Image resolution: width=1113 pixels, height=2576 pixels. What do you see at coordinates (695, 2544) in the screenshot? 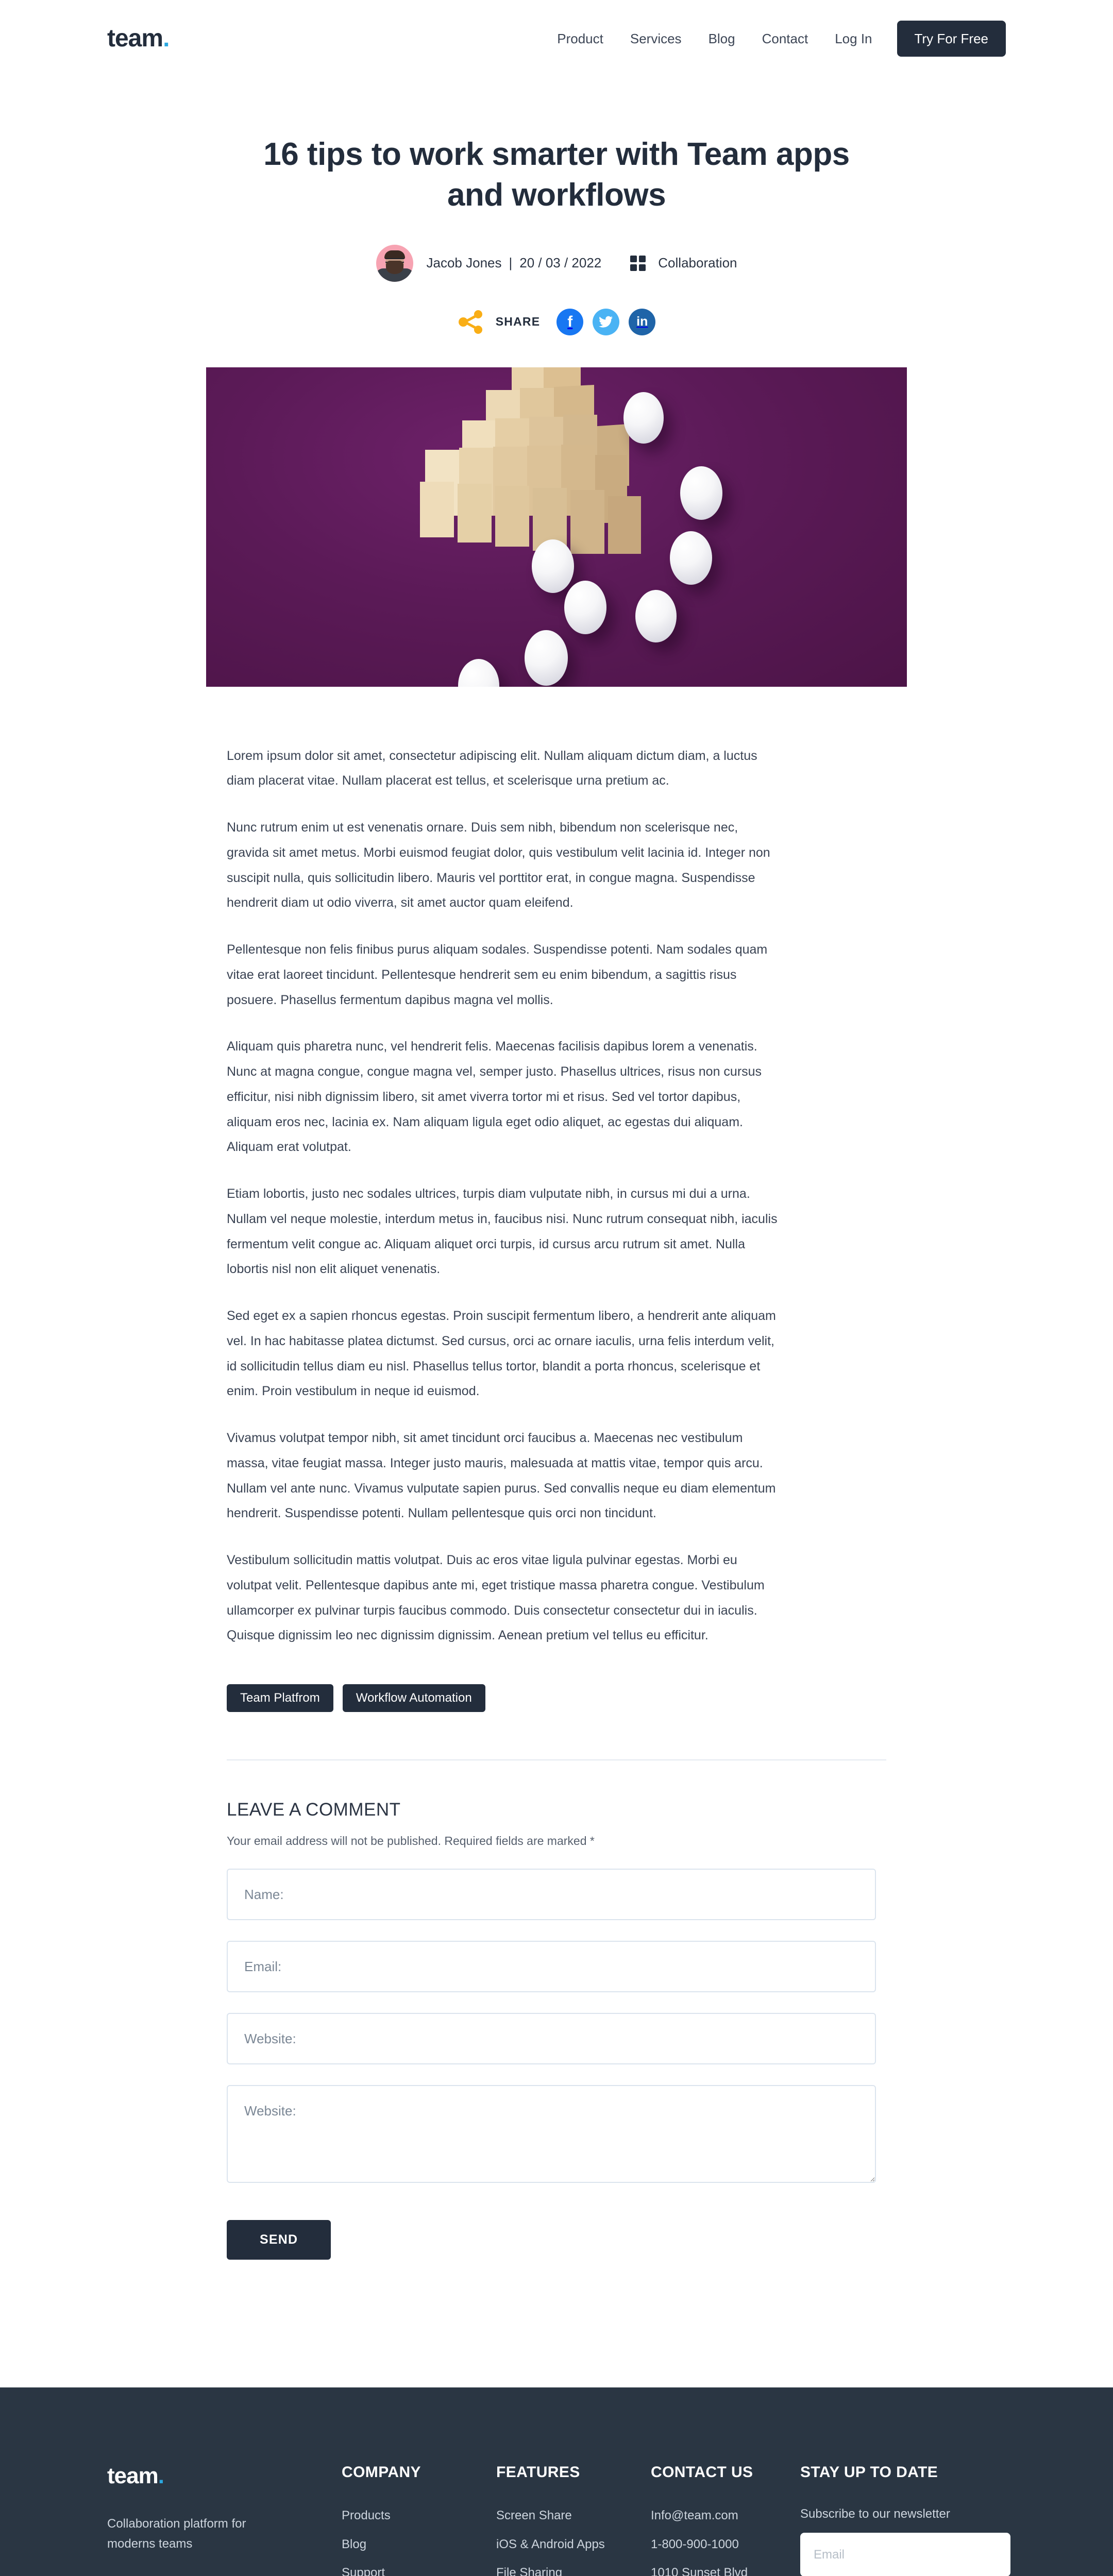
I see `footer-contact-phone: 1-800-900-1000` at bounding box center [695, 2544].